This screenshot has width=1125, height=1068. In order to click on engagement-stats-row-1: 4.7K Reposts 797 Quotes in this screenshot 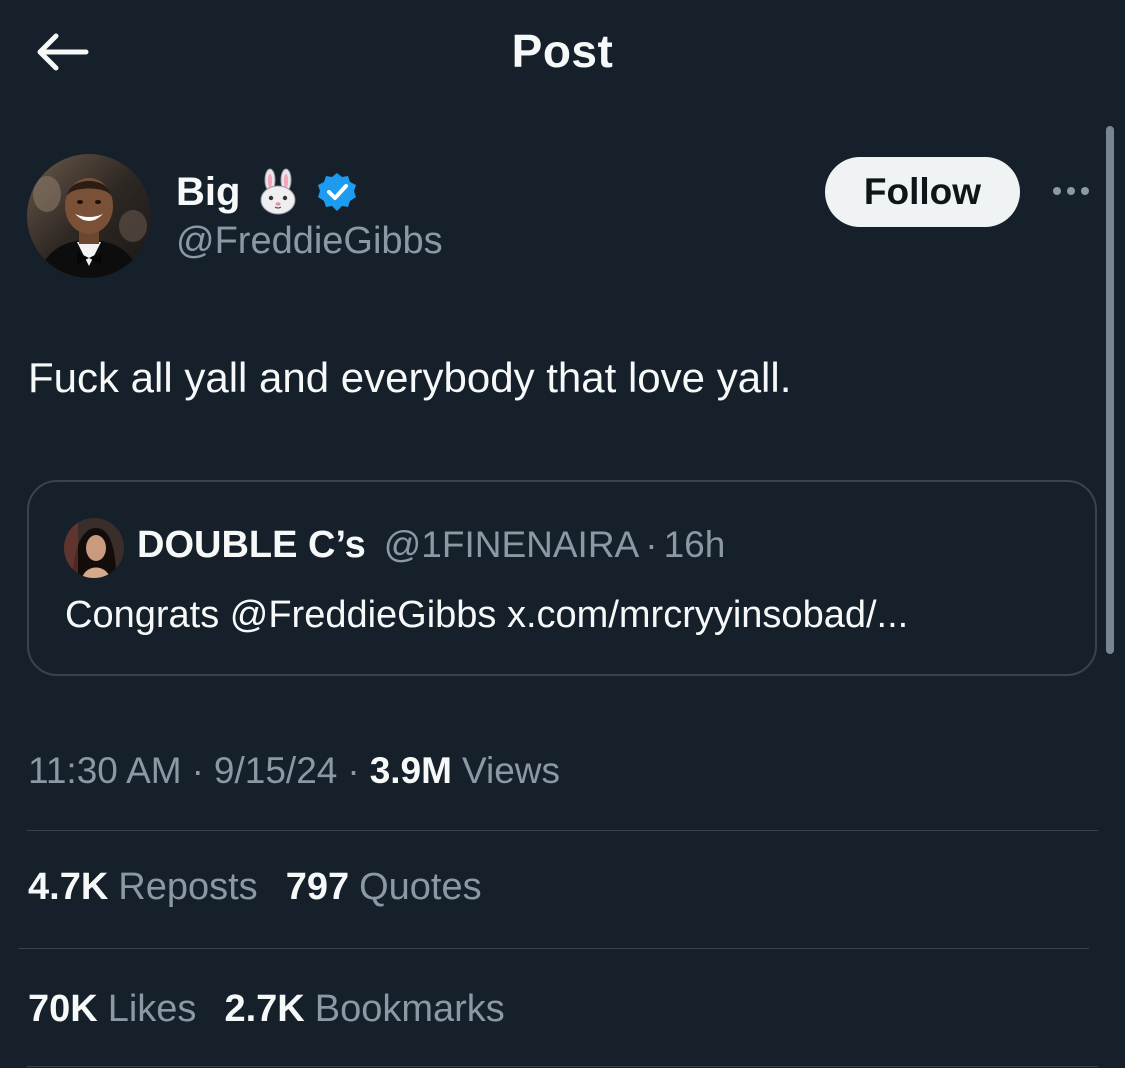, I will do `click(269, 887)`.